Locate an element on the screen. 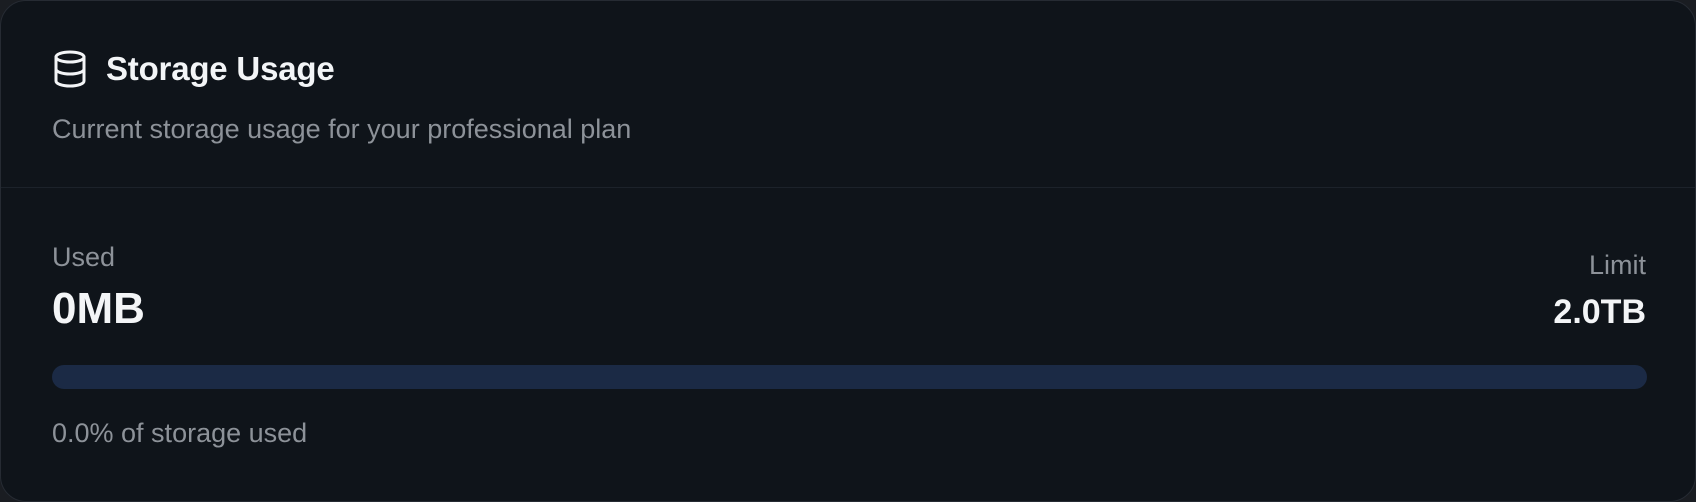  limit-value: 2.0TB is located at coordinates (1599, 312).